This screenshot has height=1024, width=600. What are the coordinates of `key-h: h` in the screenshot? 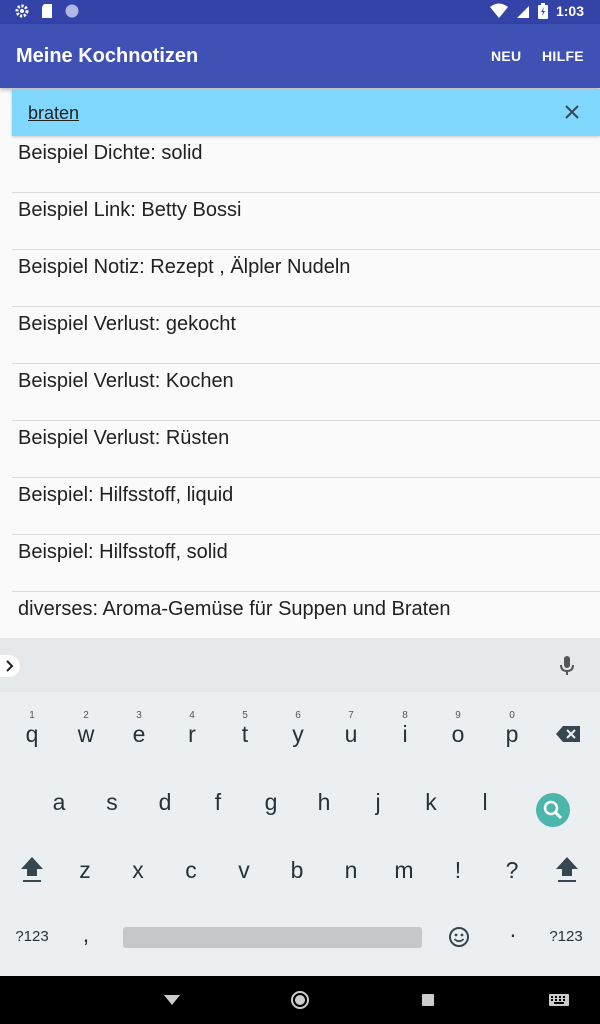 It's located at (324, 802).